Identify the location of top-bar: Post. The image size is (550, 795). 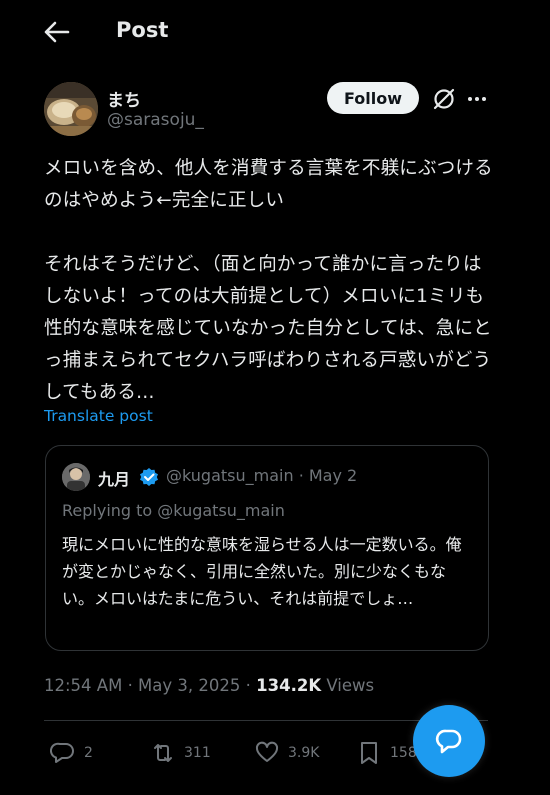
(275, 32).